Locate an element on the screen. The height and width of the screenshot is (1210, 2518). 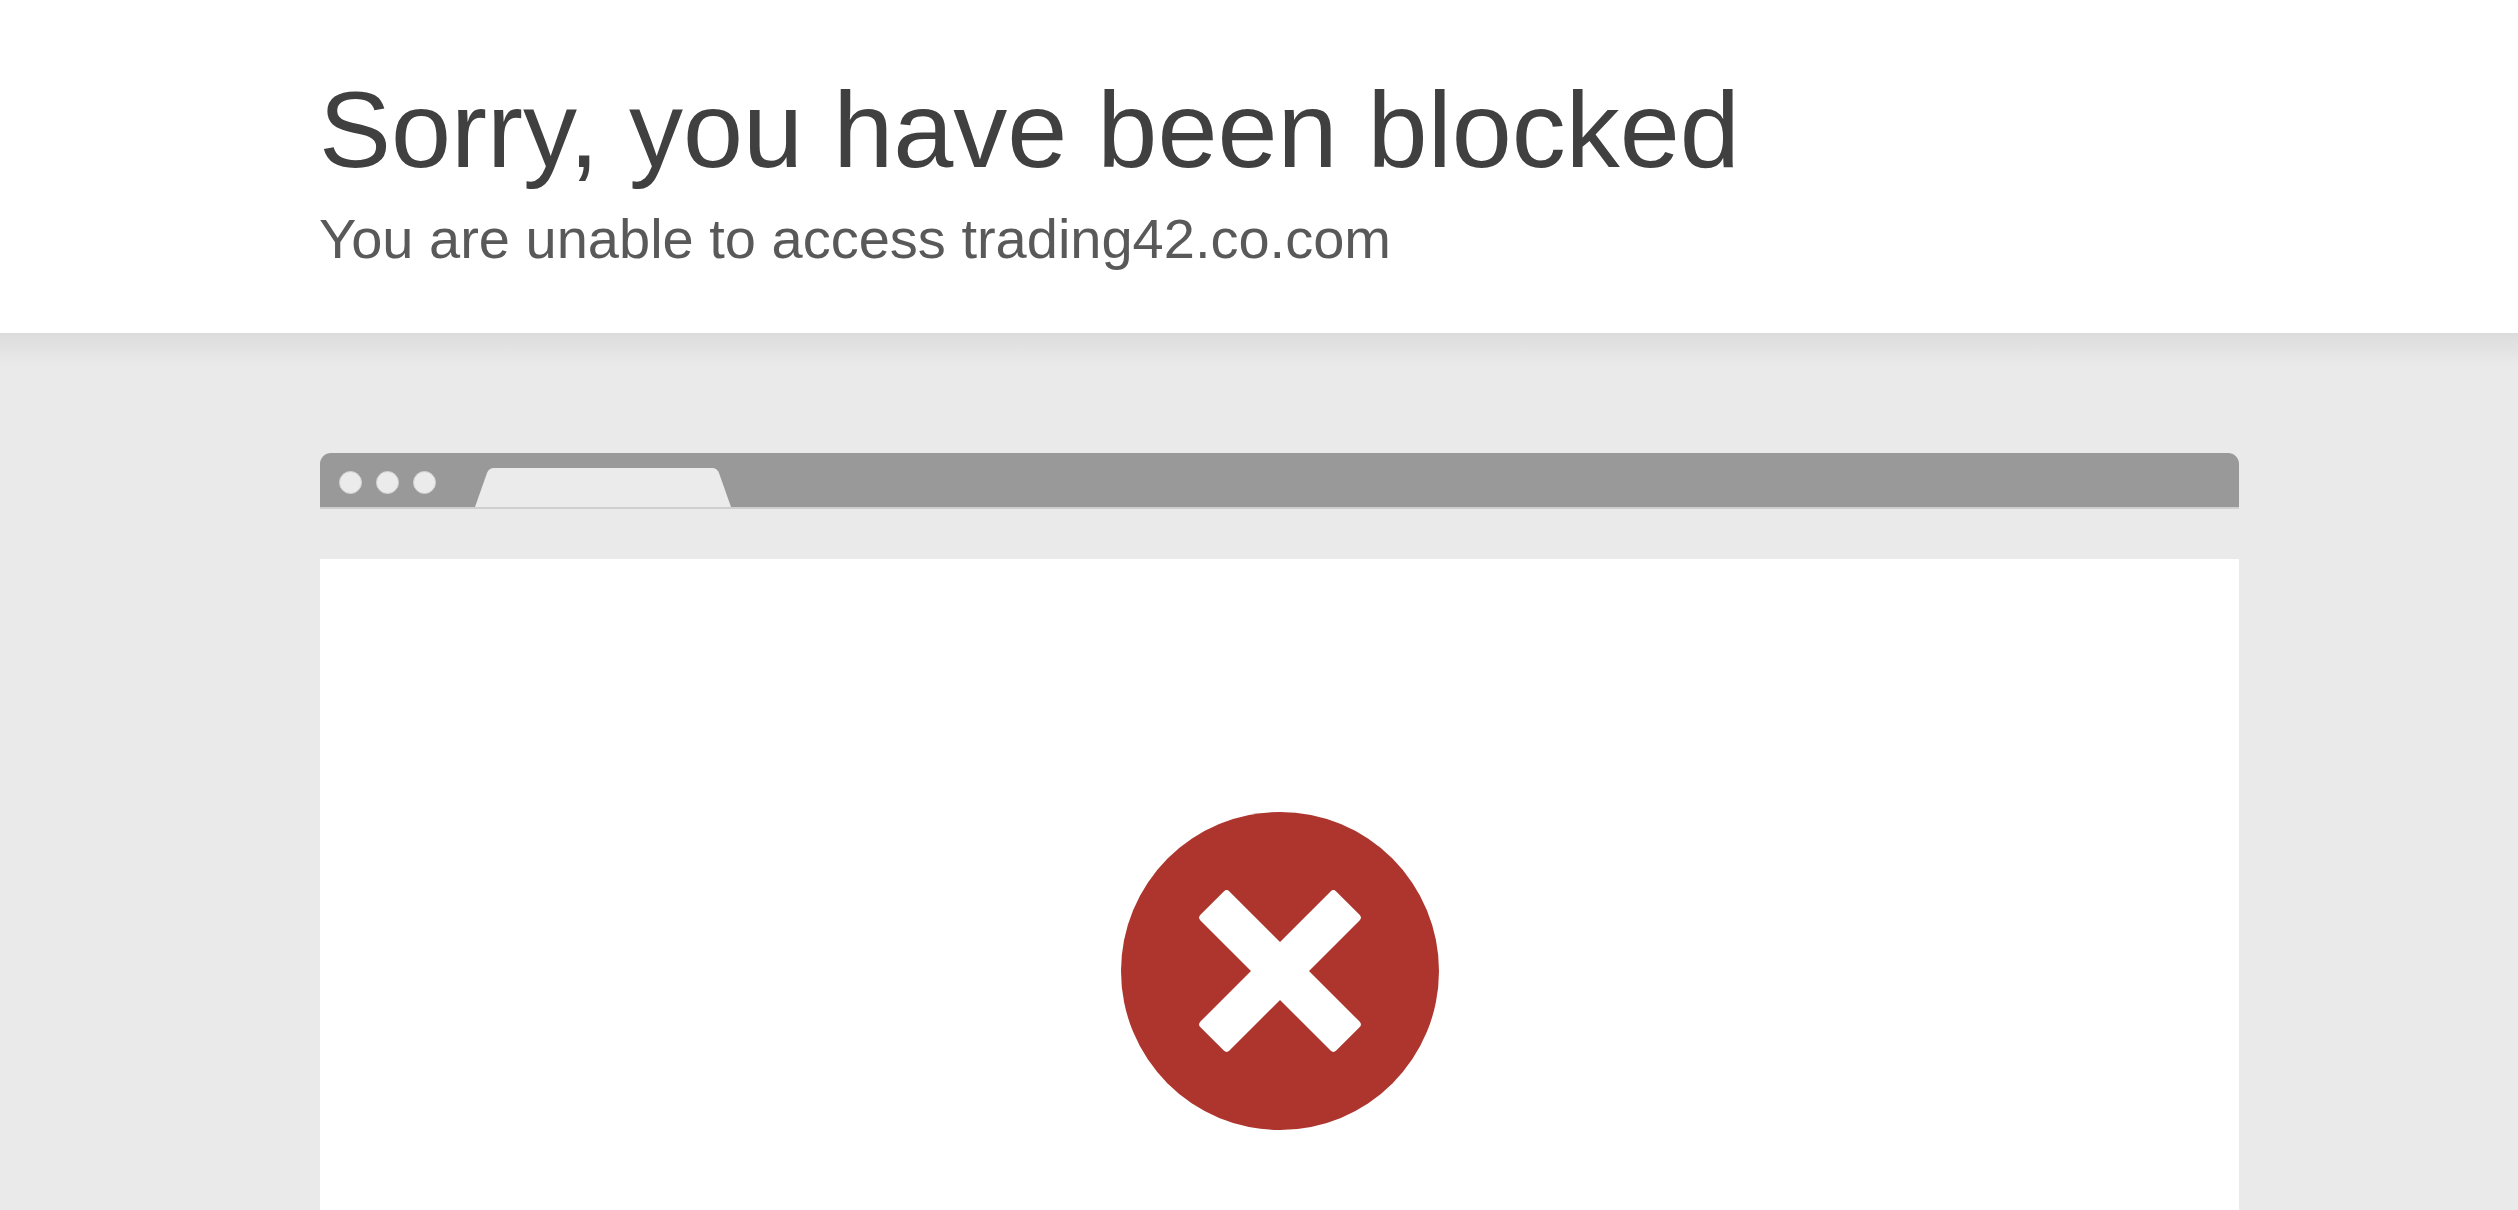
x-circle-icon is located at coordinates (1279, 971).